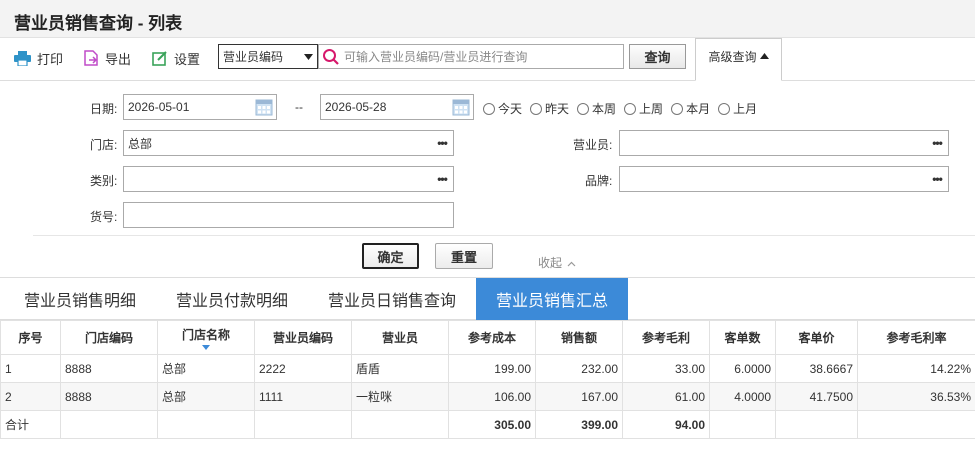 This screenshot has height=456, width=975. I want to click on column-header: 客单价, so click(816, 337).